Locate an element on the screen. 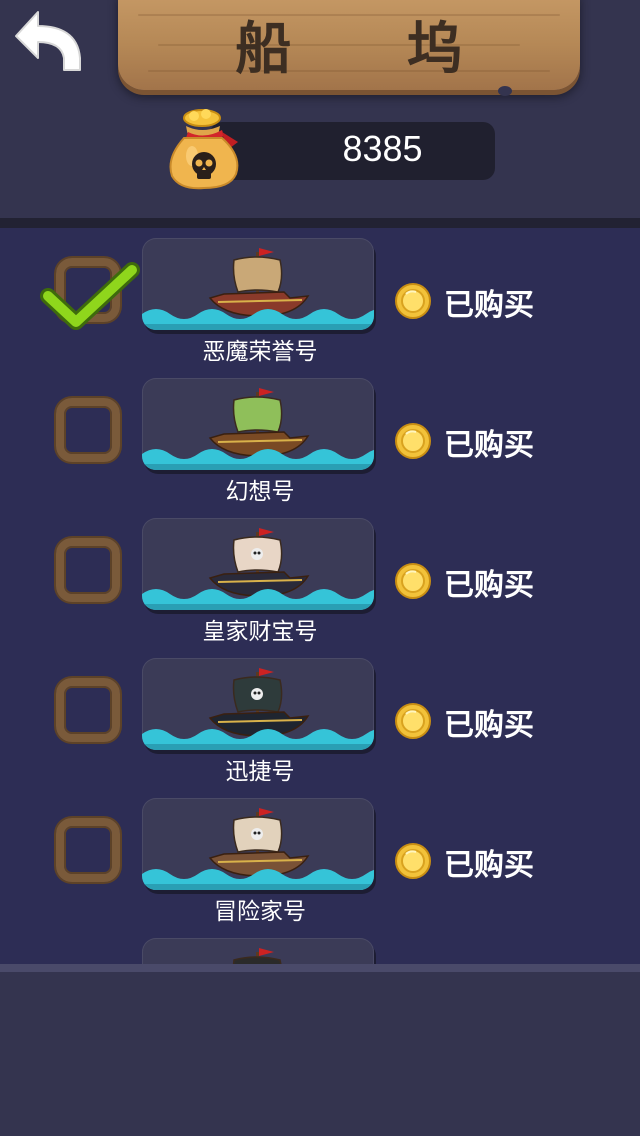  footer-divider is located at coordinates (320, 968).